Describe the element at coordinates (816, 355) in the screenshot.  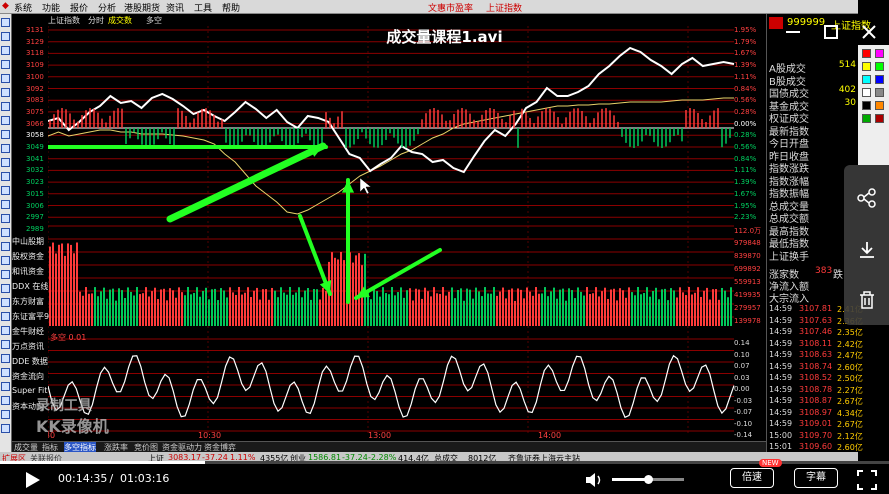
I see `tick-row: 14:59 3108.63 2.47亿` at that location.